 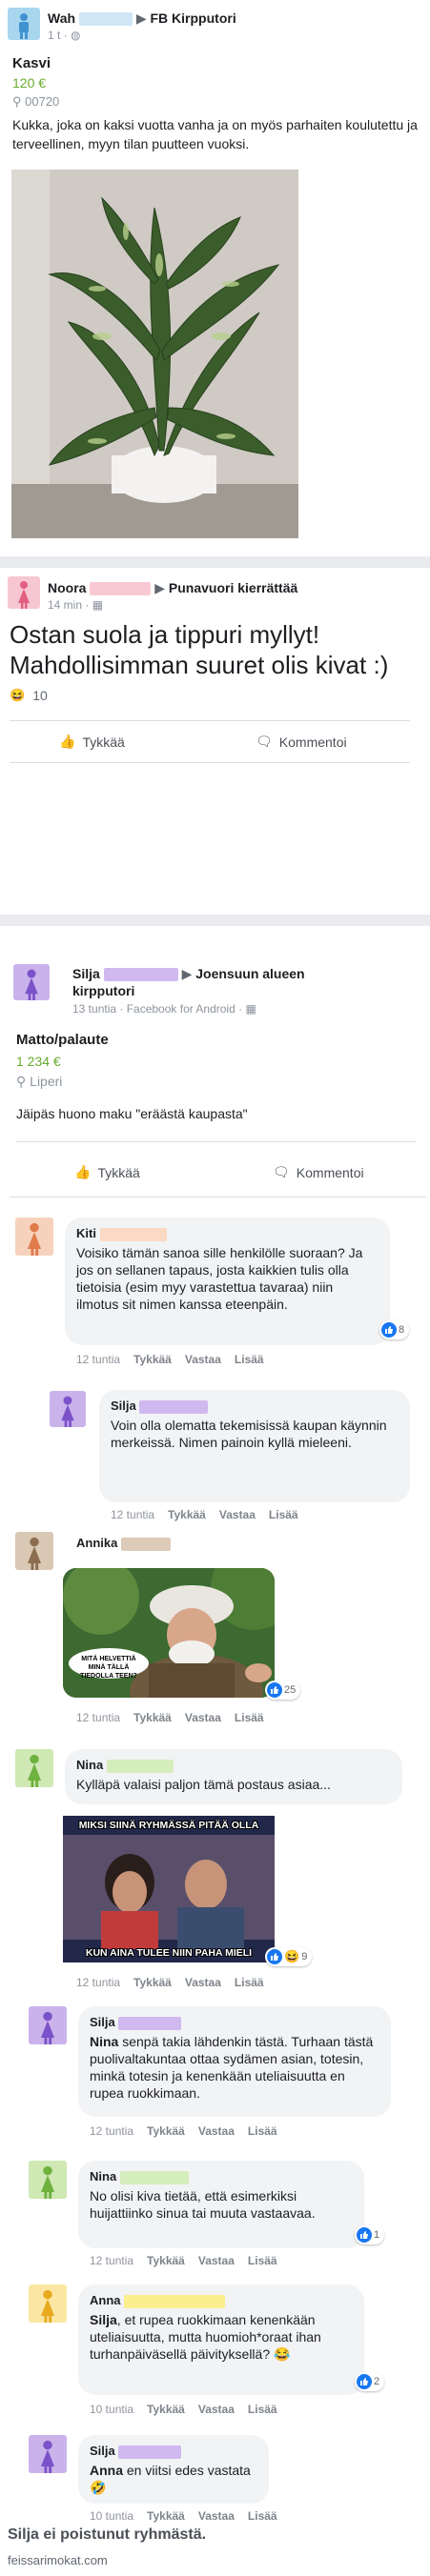 What do you see at coordinates (173, 2470) in the screenshot?
I see `comment-bubble: Silja Anna en viitsi edes vastata🤣` at bounding box center [173, 2470].